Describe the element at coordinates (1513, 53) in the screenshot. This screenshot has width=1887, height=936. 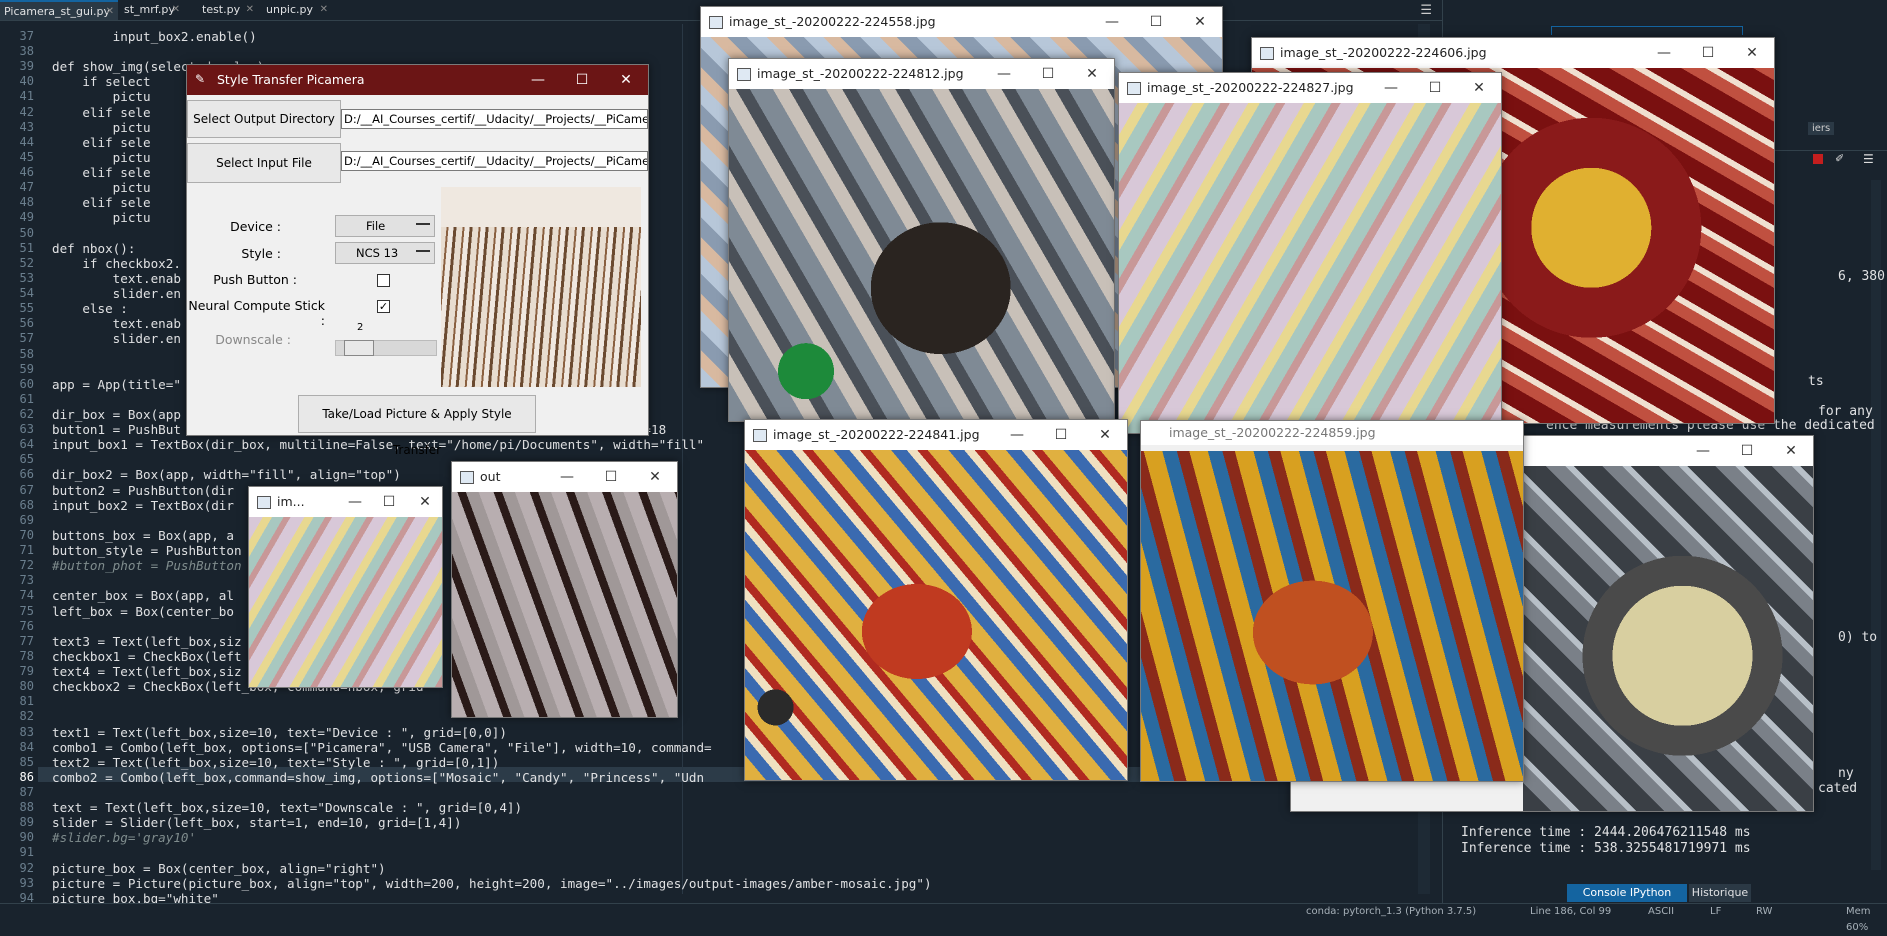
I see `title-bar: image_st_-20200222-224606.jpg — ☐ ✕` at that location.